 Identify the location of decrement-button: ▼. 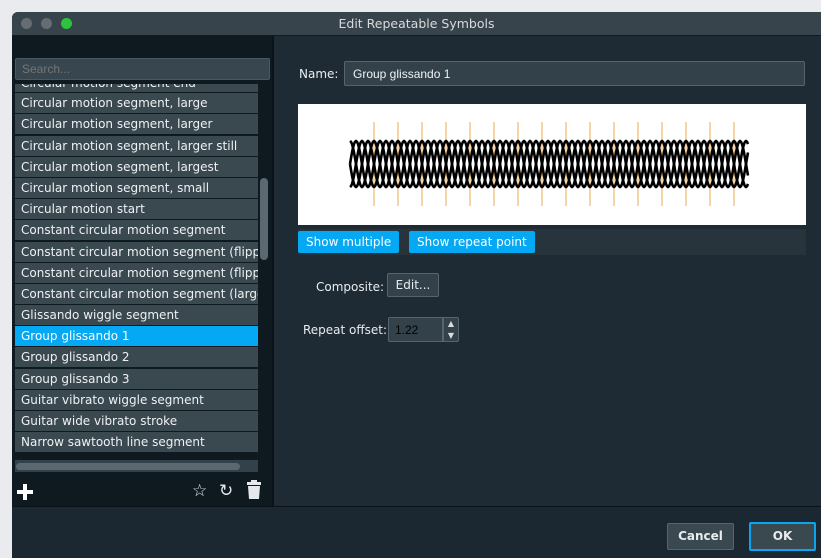
(451, 335).